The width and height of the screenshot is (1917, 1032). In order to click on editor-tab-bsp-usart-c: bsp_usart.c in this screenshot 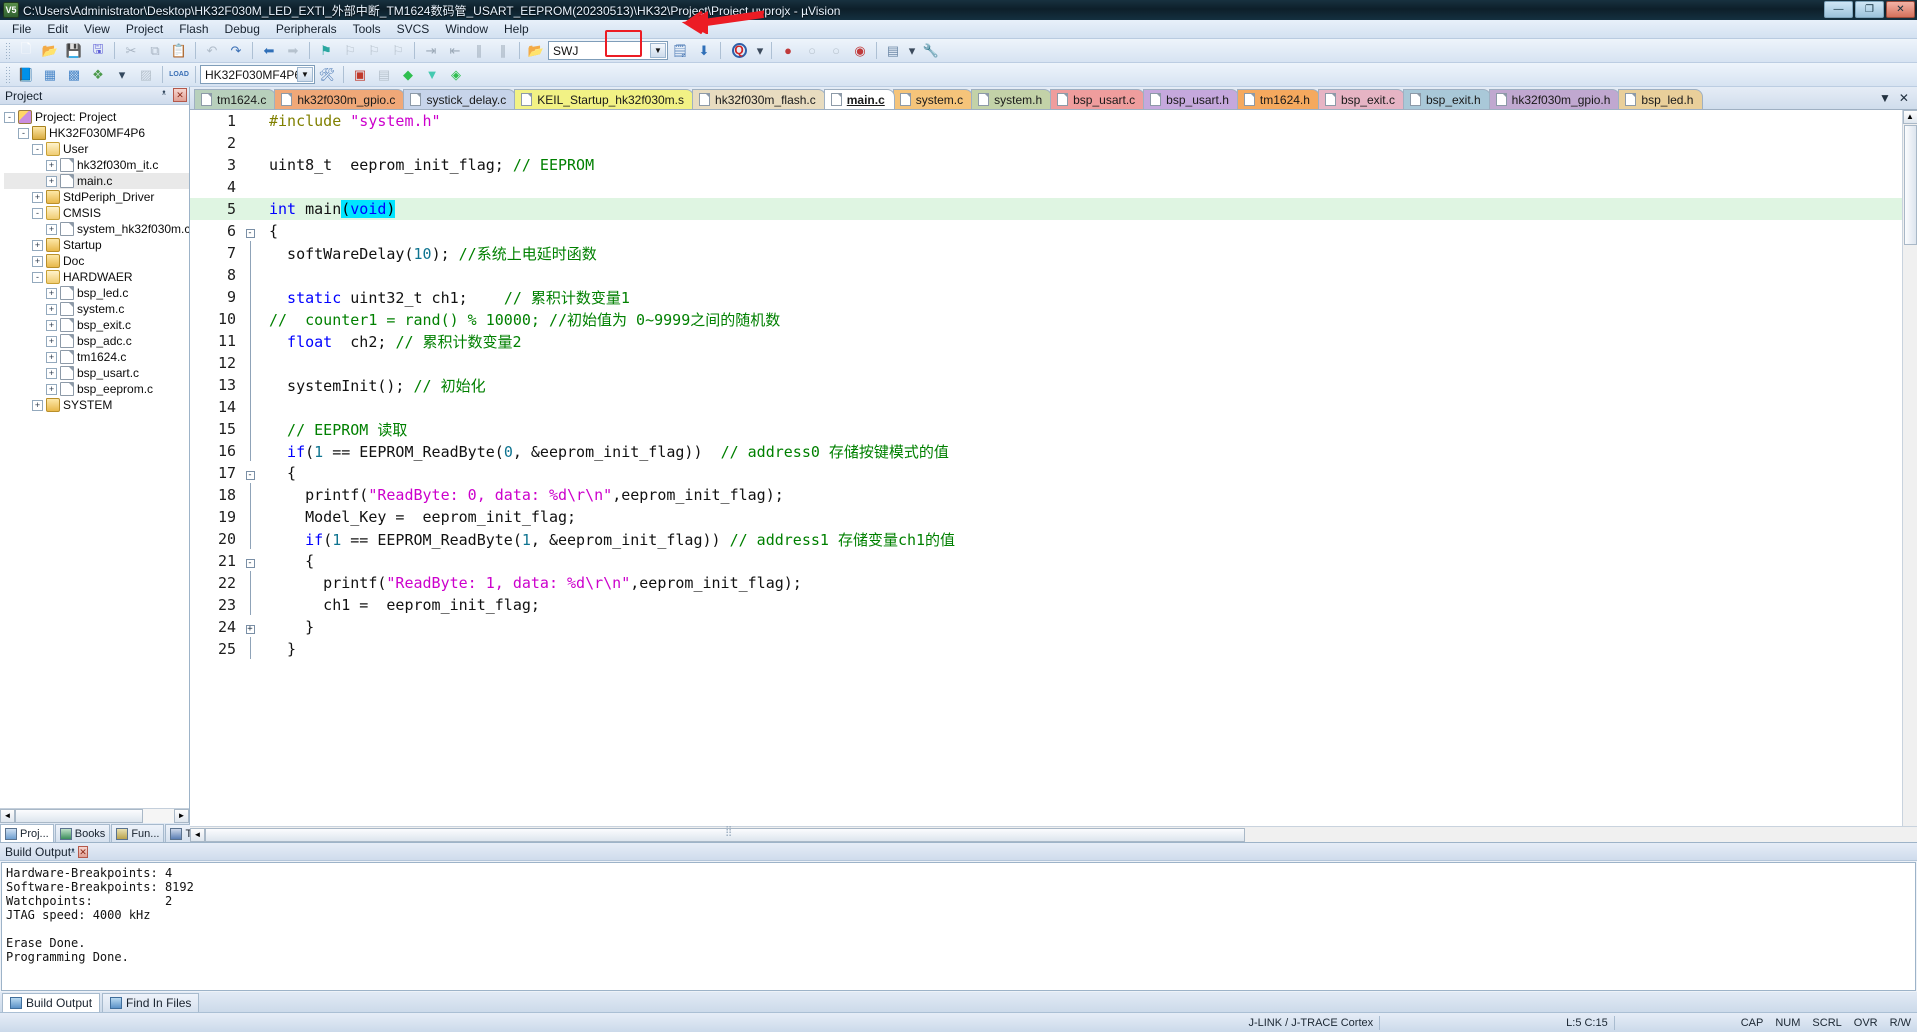, I will do `click(1098, 99)`.